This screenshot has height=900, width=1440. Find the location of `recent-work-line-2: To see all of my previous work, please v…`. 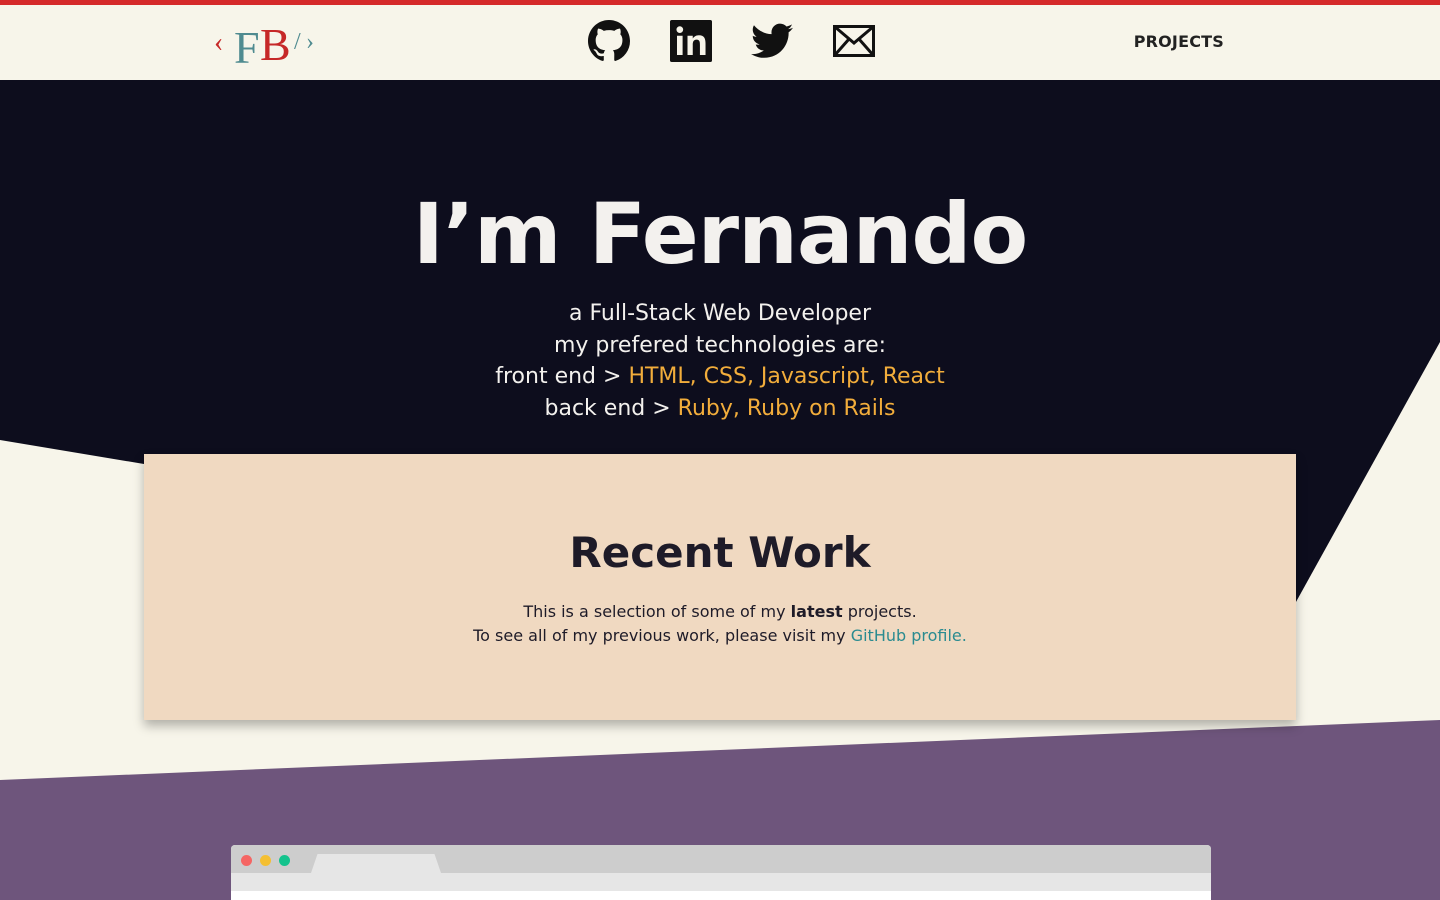

recent-work-line-2: To see all of my previous work, please v… is located at coordinates (720, 636).